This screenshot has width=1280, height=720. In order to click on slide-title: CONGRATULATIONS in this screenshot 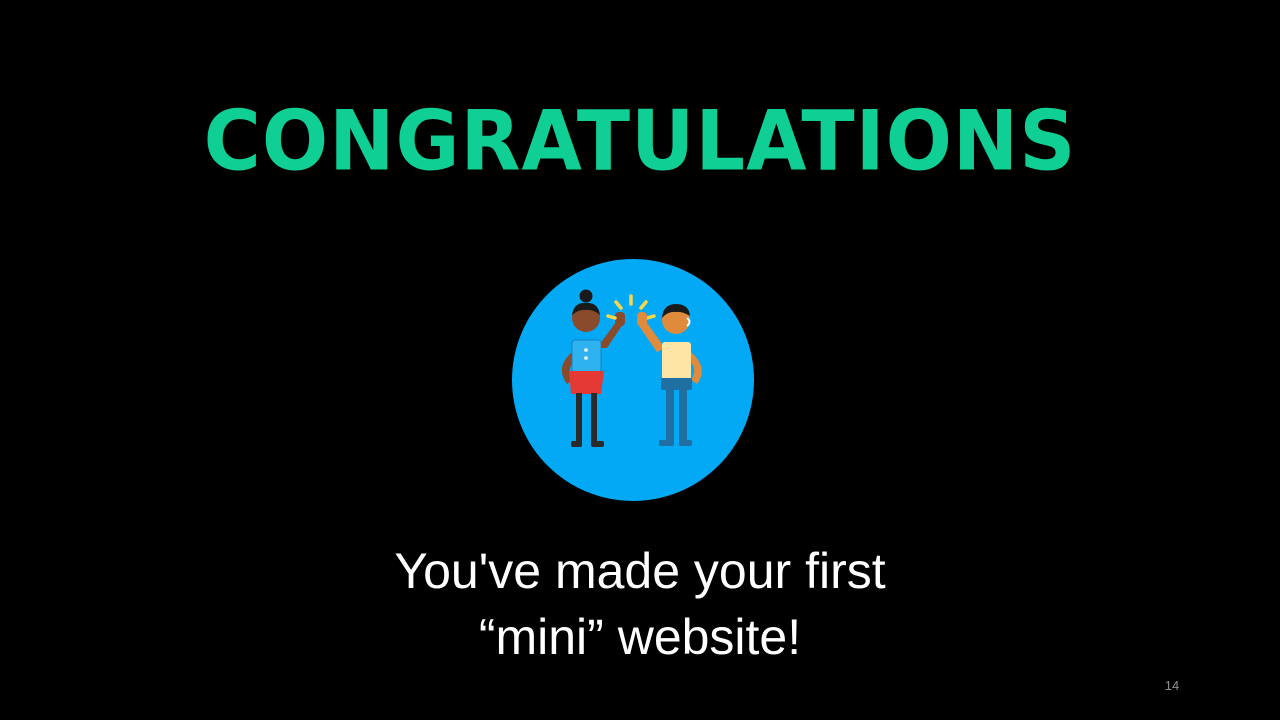, I will do `click(640, 142)`.